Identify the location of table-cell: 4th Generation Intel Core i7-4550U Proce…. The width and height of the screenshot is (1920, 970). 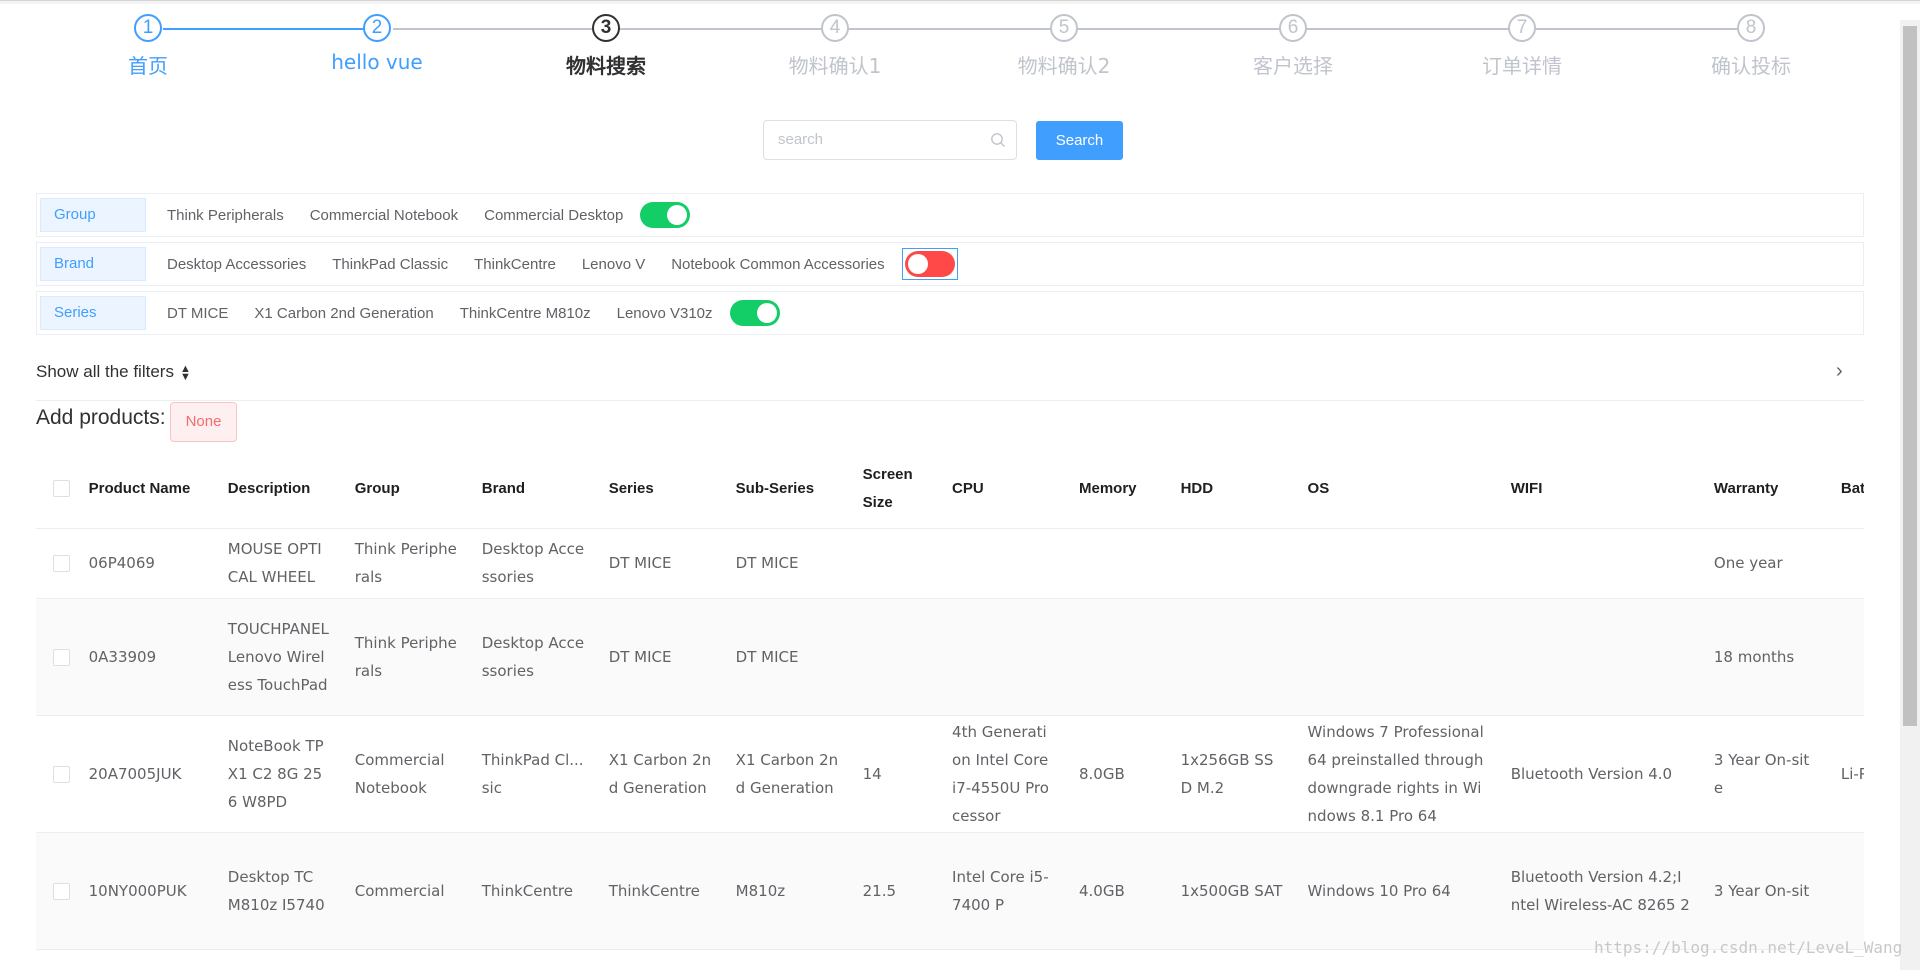
(1003, 774).